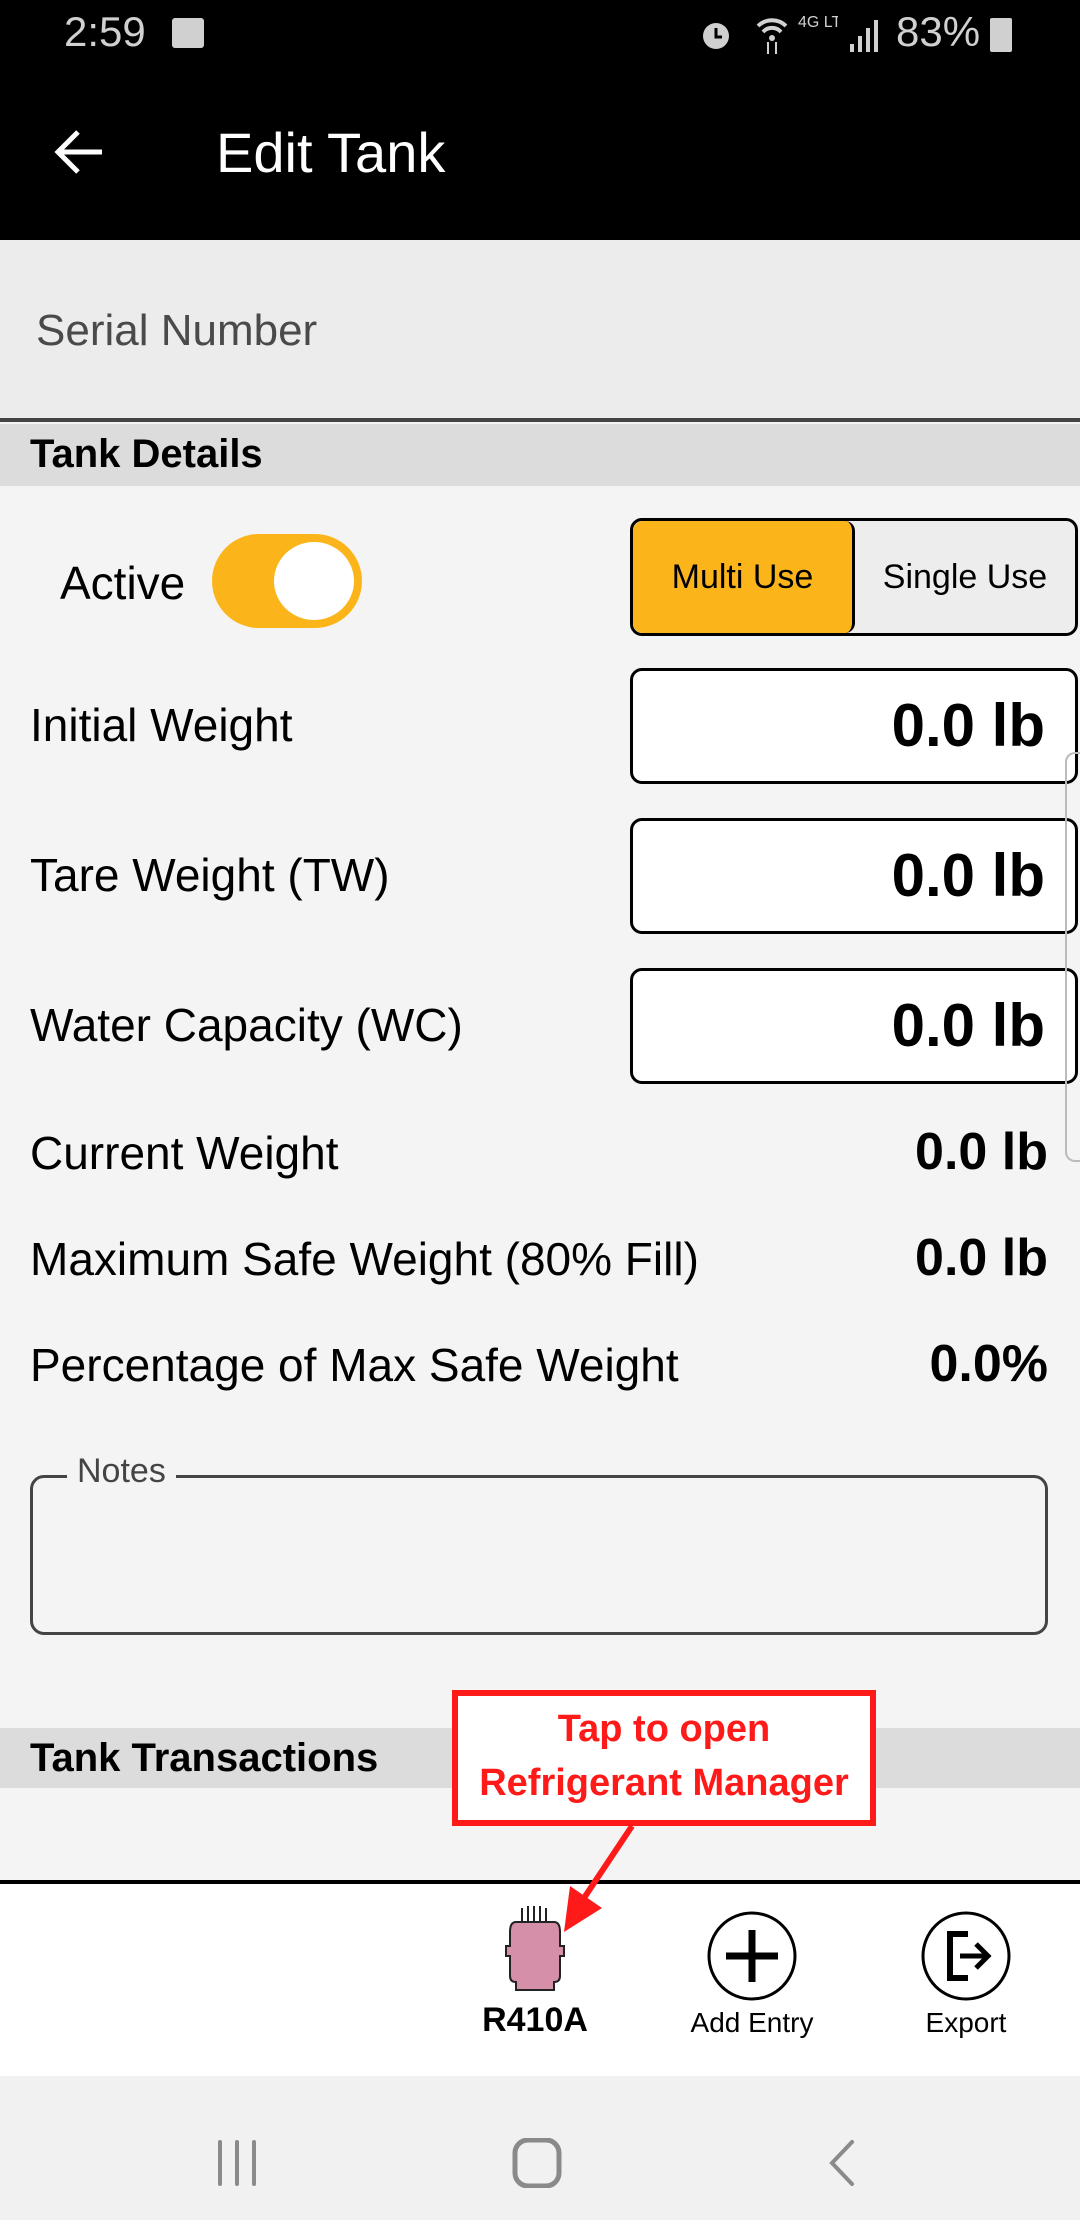  I want to click on system-nav-bar, so click(540, 2148).